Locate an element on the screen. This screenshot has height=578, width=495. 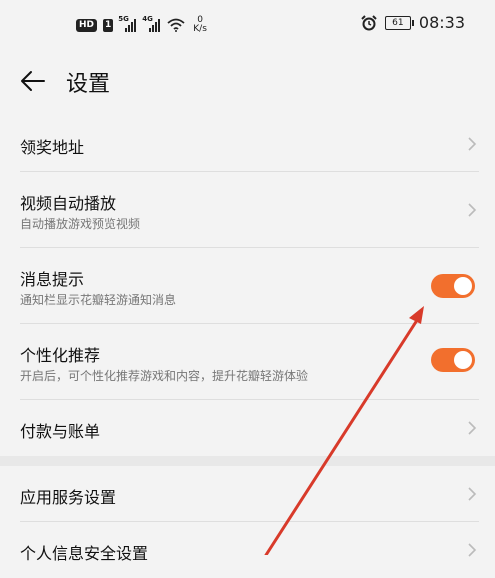
clock: 08:33 is located at coordinates (441, 22).